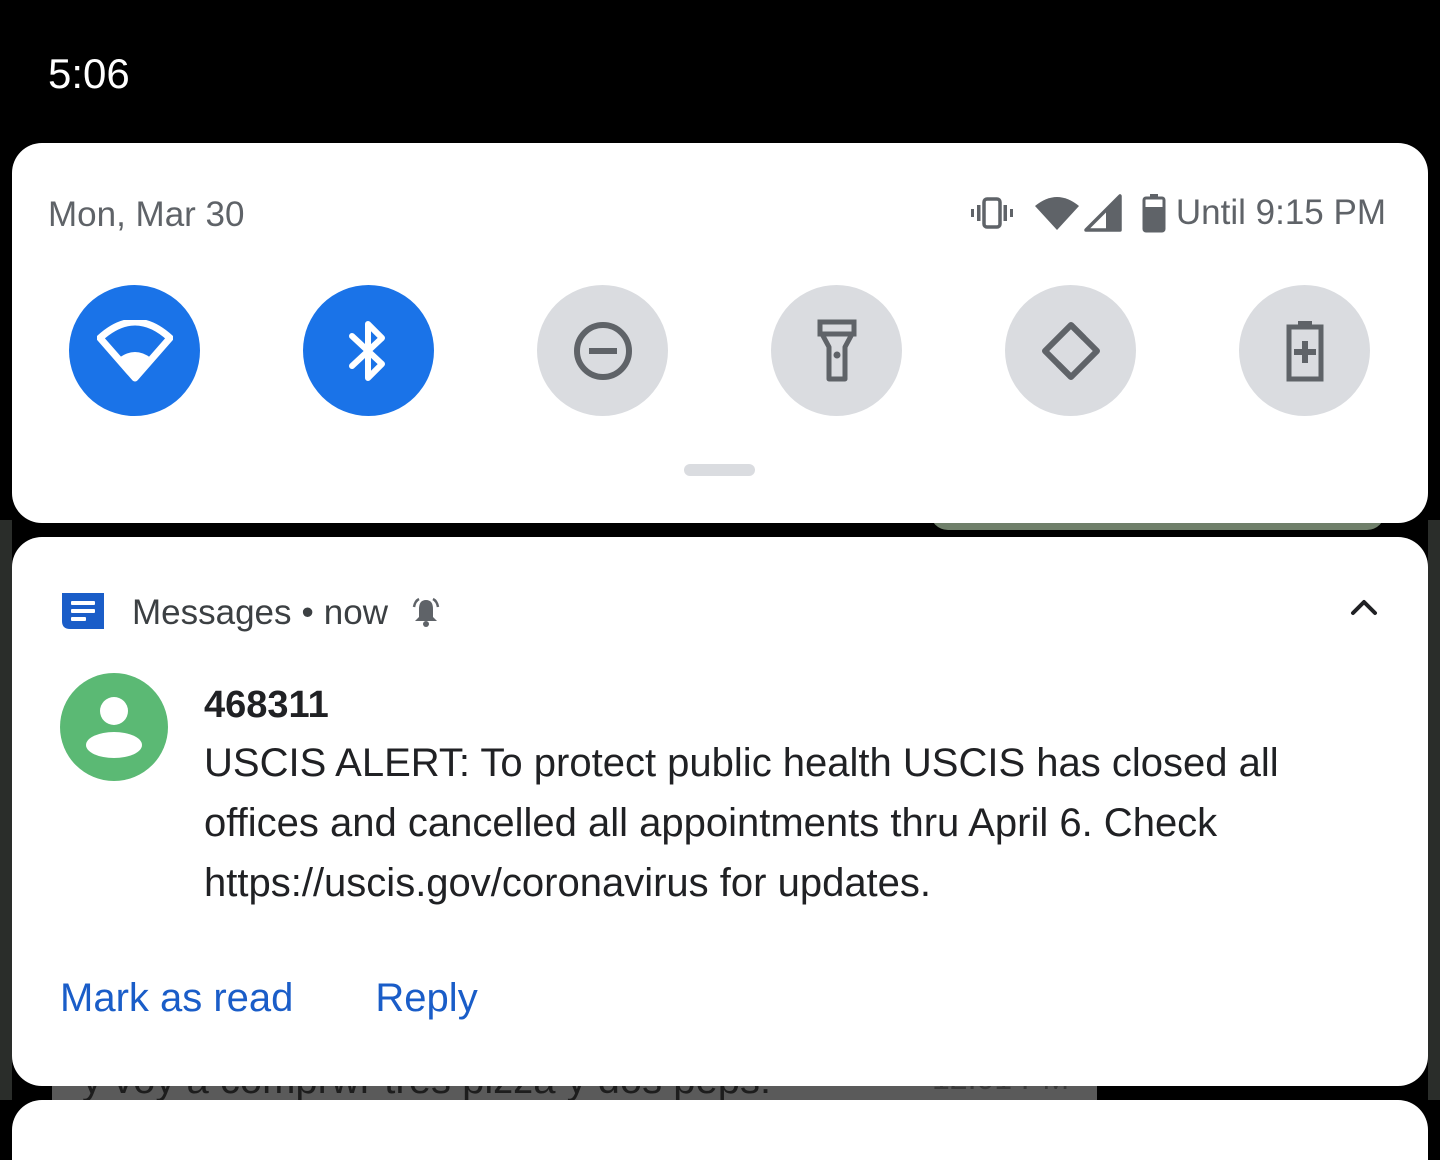 The image size is (1440, 1160). I want to click on cell-signal-icon, so click(1103, 213).